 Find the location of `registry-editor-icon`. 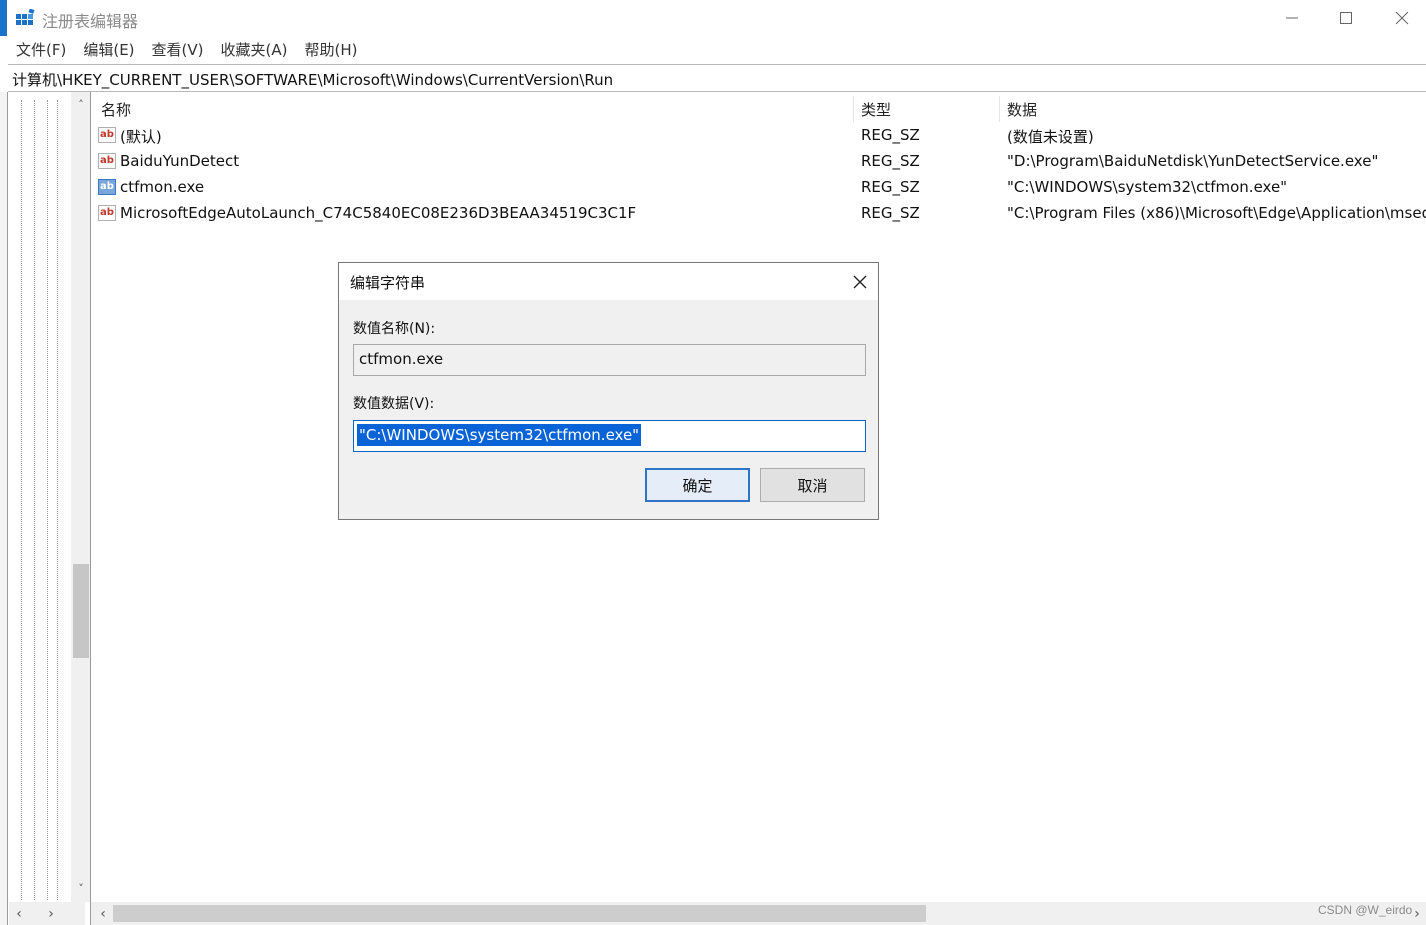

registry-editor-icon is located at coordinates (25, 17).